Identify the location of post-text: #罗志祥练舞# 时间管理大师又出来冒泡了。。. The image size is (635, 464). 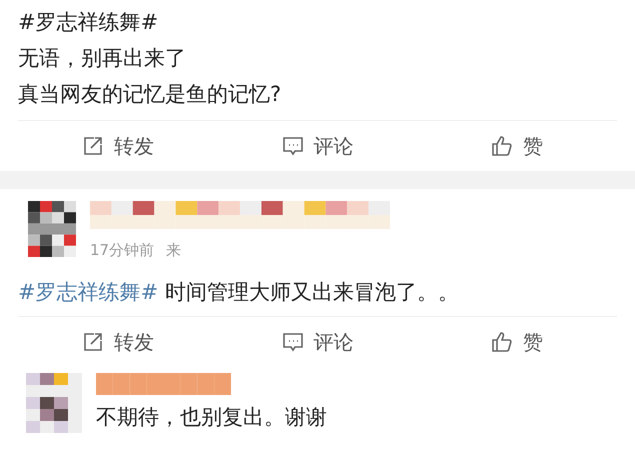
(238, 292).